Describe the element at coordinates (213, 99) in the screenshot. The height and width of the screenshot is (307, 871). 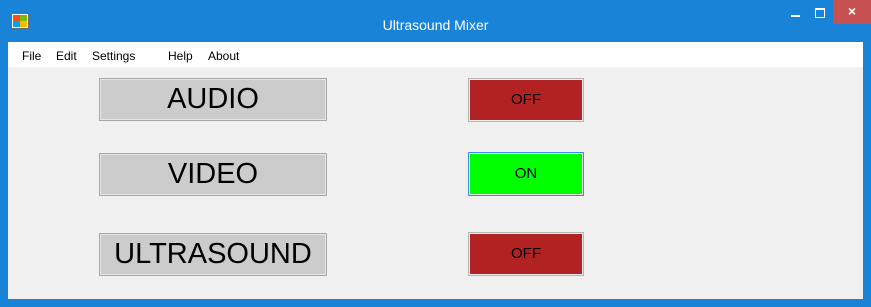
I see `audio-label: AUDIO` at that location.